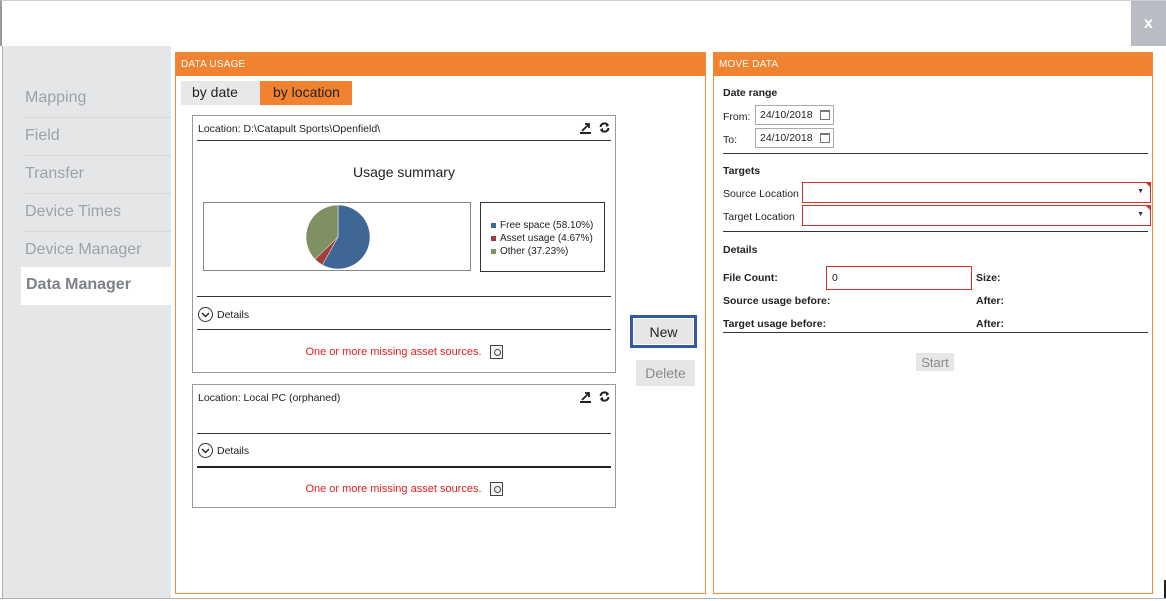 Image resolution: width=1166 pixels, height=601 pixels. What do you see at coordinates (56, 97) in the screenshot?
I see `sidebar-item-label: Mapping` at bounding box center [56, 97].